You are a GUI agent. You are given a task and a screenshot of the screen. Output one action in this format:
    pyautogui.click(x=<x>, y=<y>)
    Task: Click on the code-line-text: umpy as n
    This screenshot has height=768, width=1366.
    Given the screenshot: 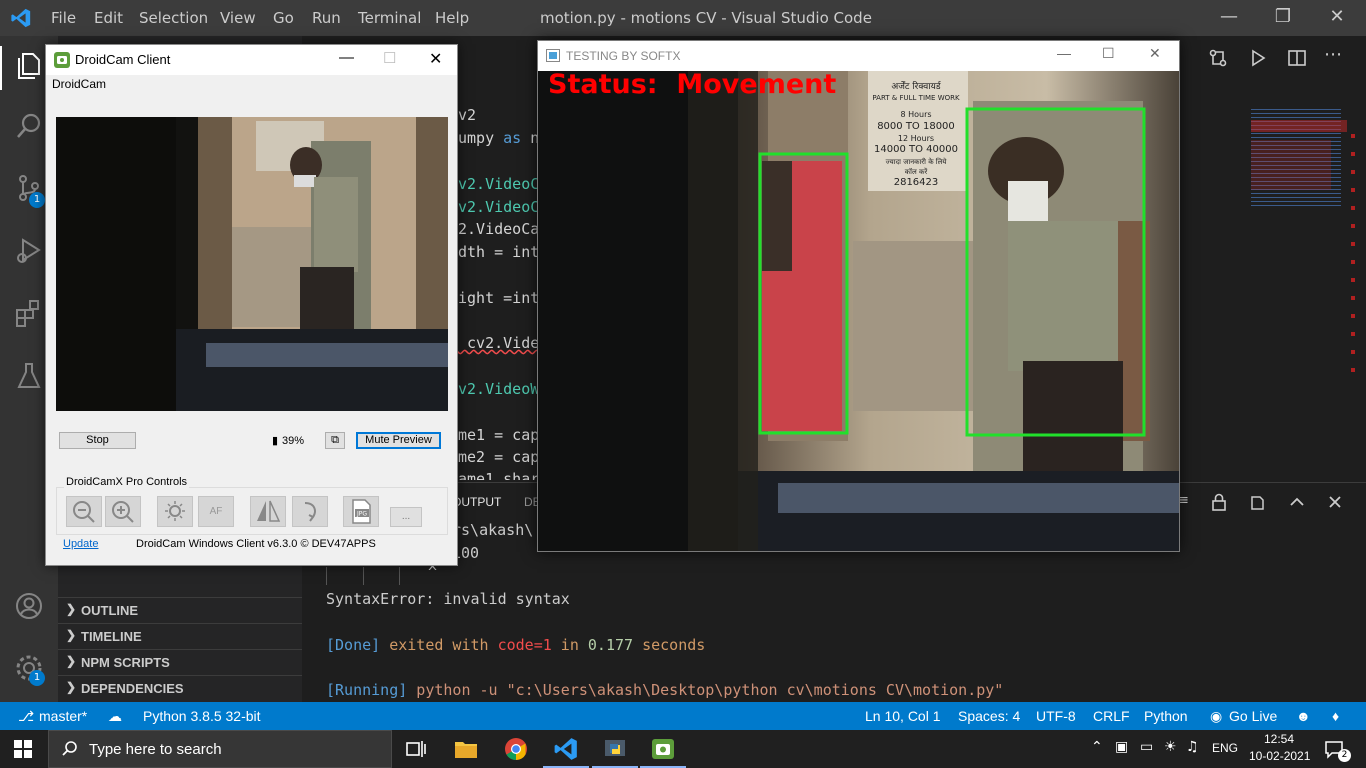 What is the action you would take?
    pyautogui.click(x=498, y=138)
    